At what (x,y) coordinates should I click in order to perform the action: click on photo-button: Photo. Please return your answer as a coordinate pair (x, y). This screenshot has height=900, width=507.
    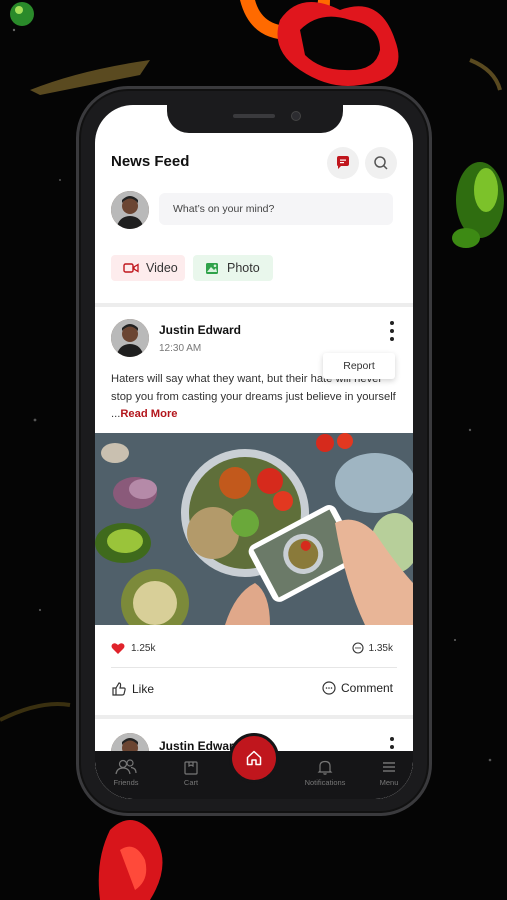
    Looking at the image, I should click on (233, 268).